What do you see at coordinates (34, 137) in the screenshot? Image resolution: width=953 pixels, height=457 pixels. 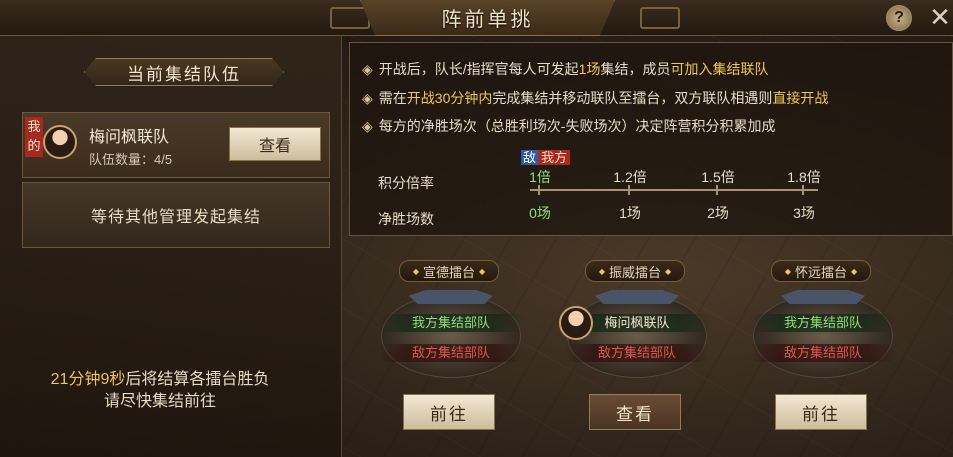 I see `mine-tag: 我的` at bounding box center [34, 137].